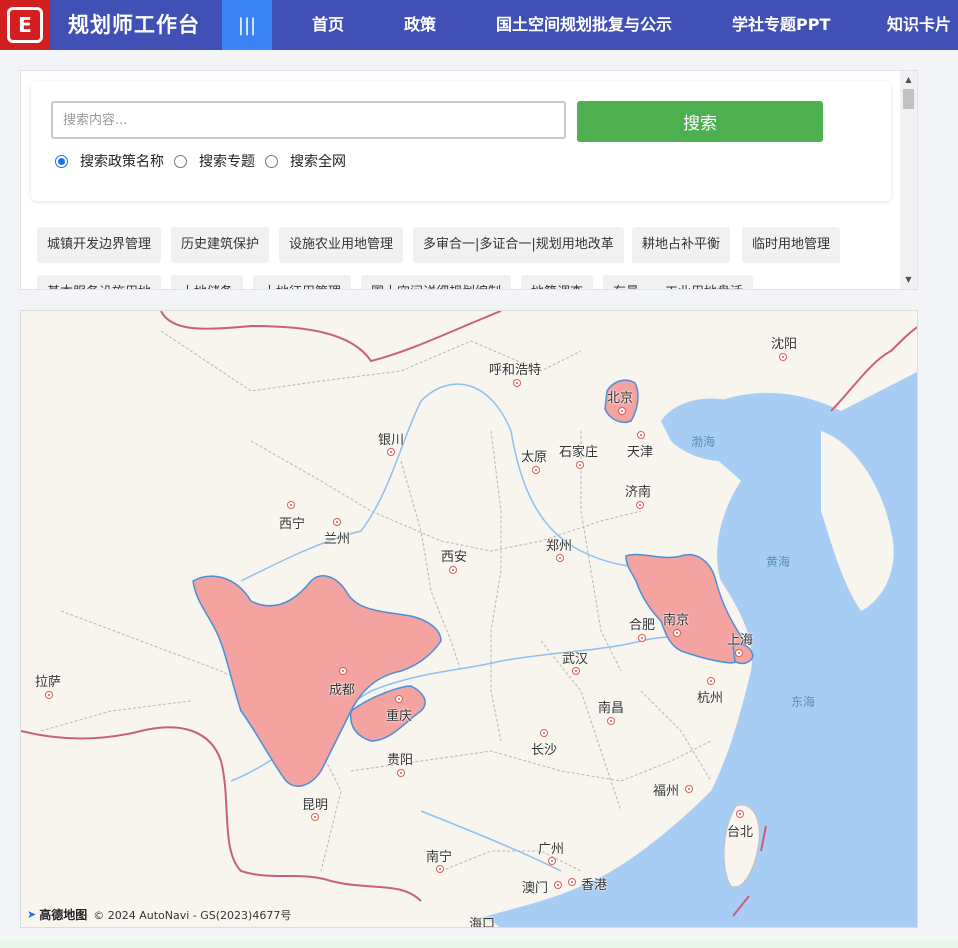 This screenshot has height=948, width=958. What do you see at coordinates (308, 120) in the screenshot?
I see `search-input` at bounding box center [308, 120].